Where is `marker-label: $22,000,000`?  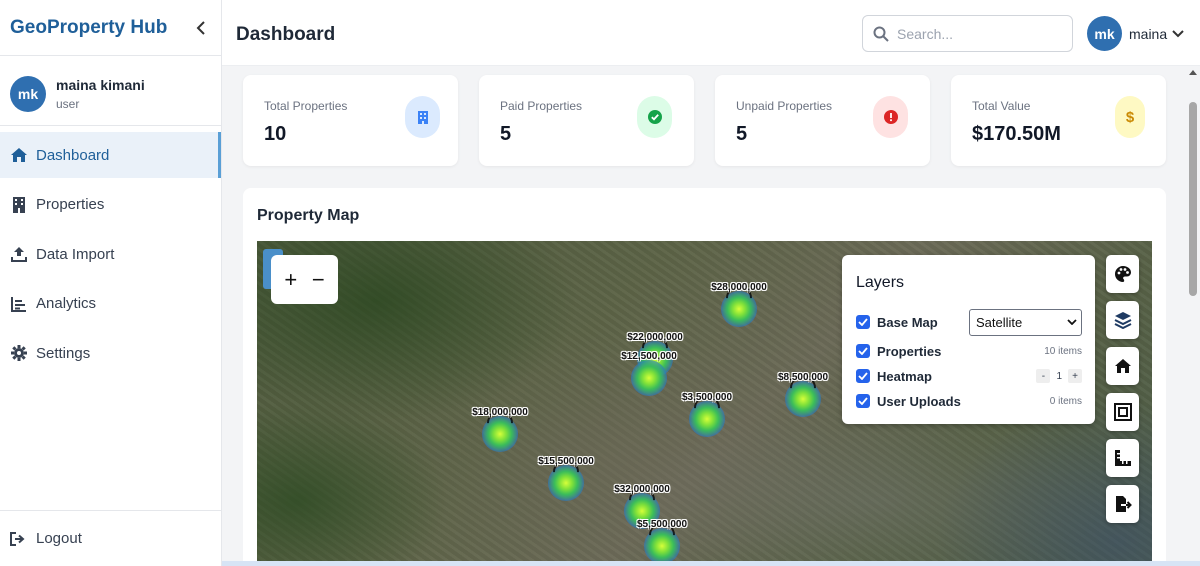
marker-label: $22,000,000 is located at coordinates (655, 337).